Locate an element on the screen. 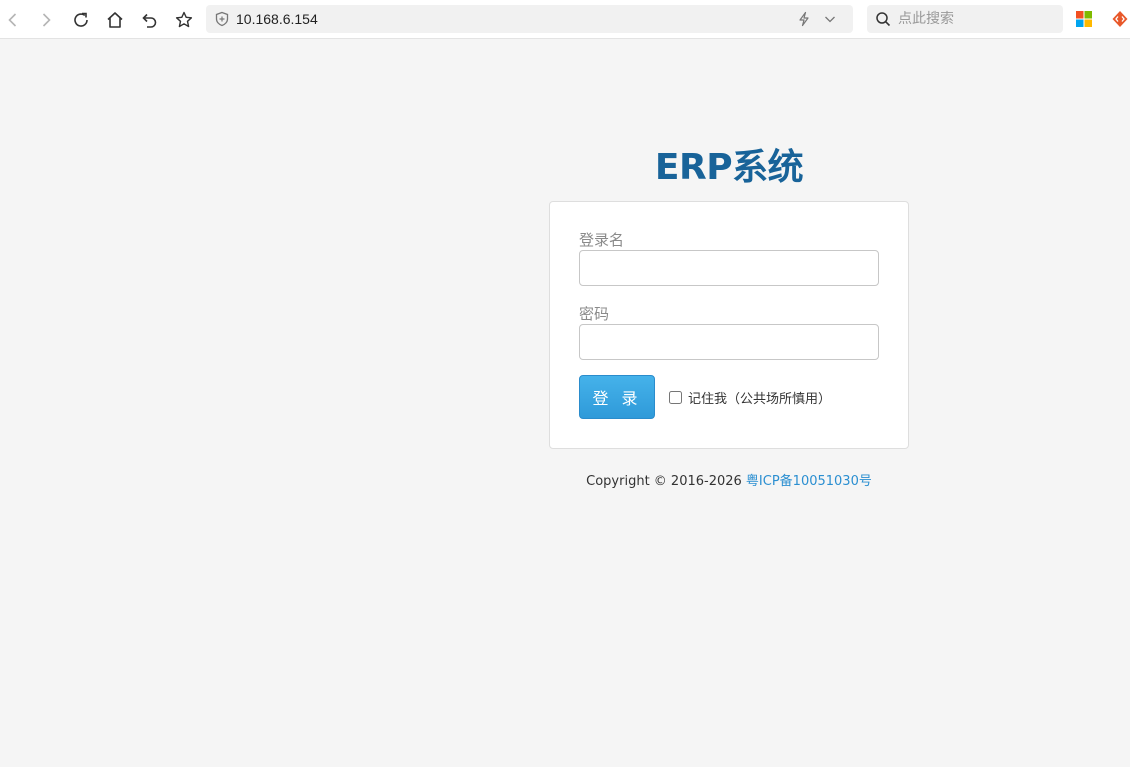  login-button: 登 录 is located at coordinates (617, 397).